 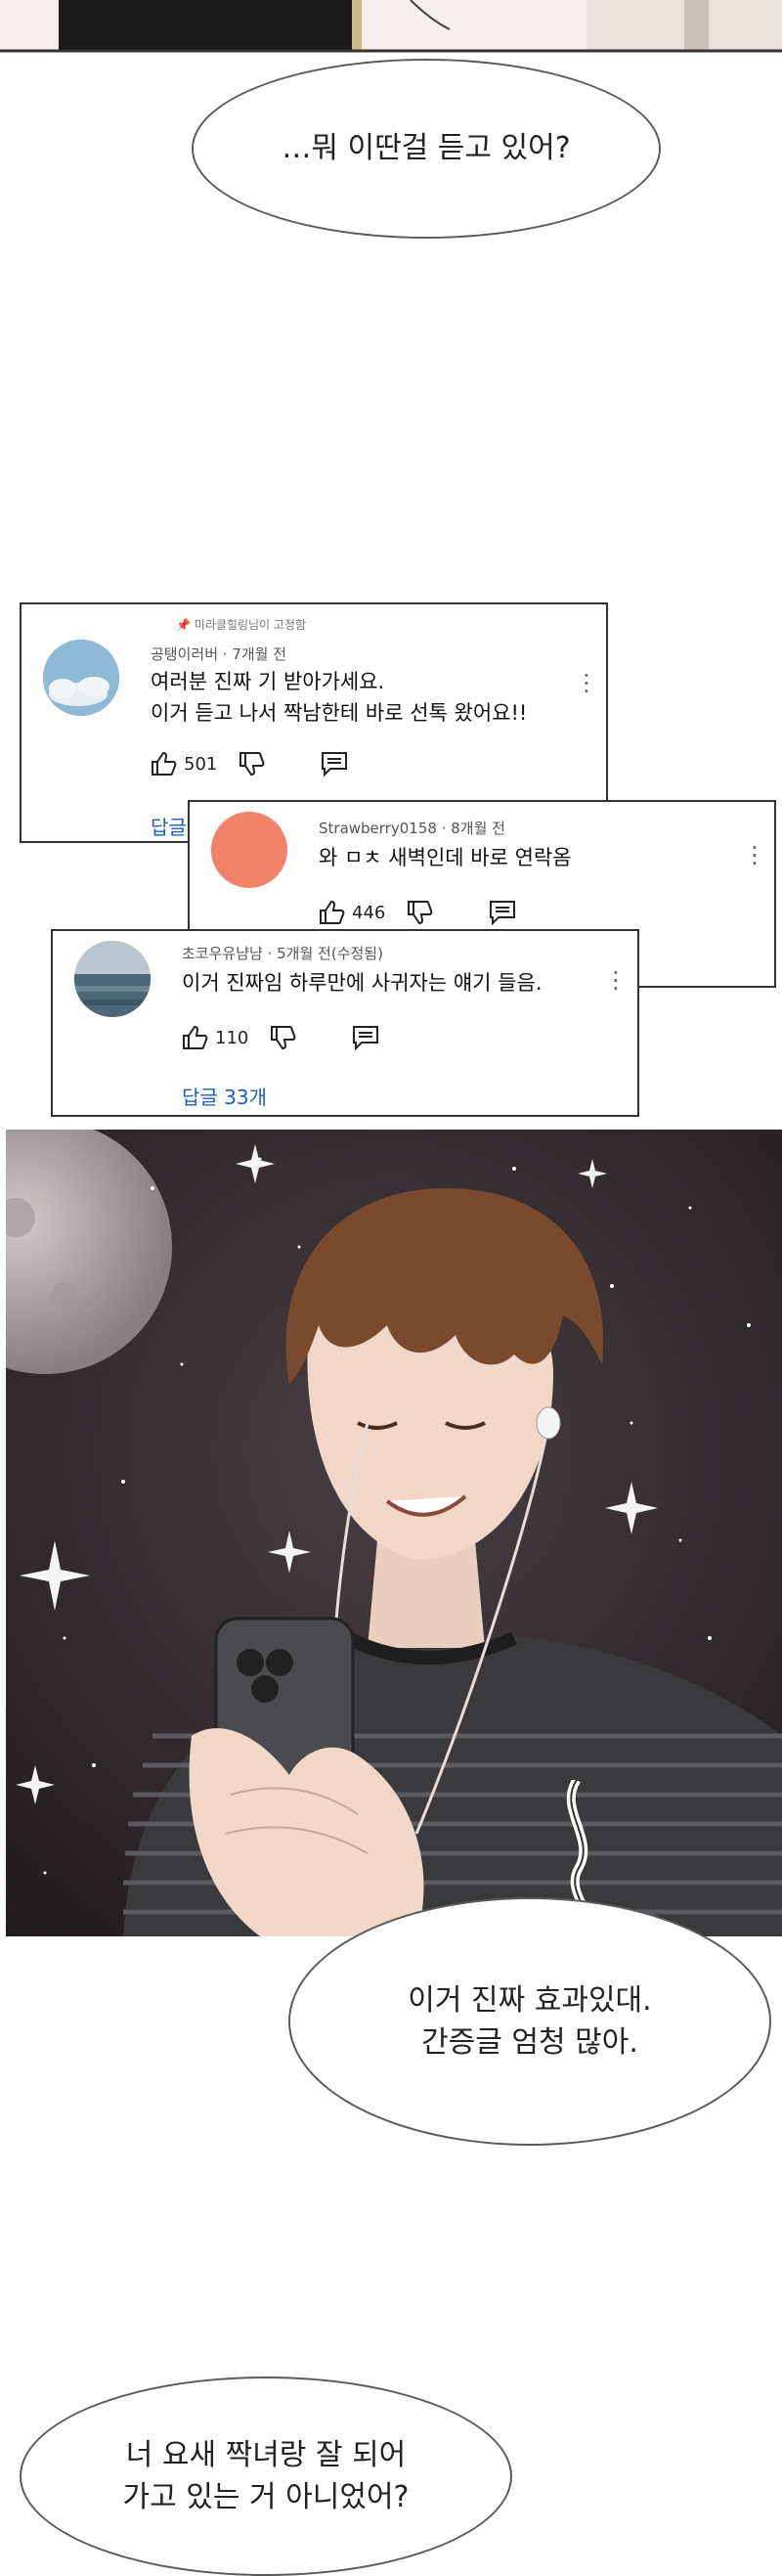 I want to click on pinned-note: 📌 미라클힐링님이 고정함, so click(x=241, y=624).